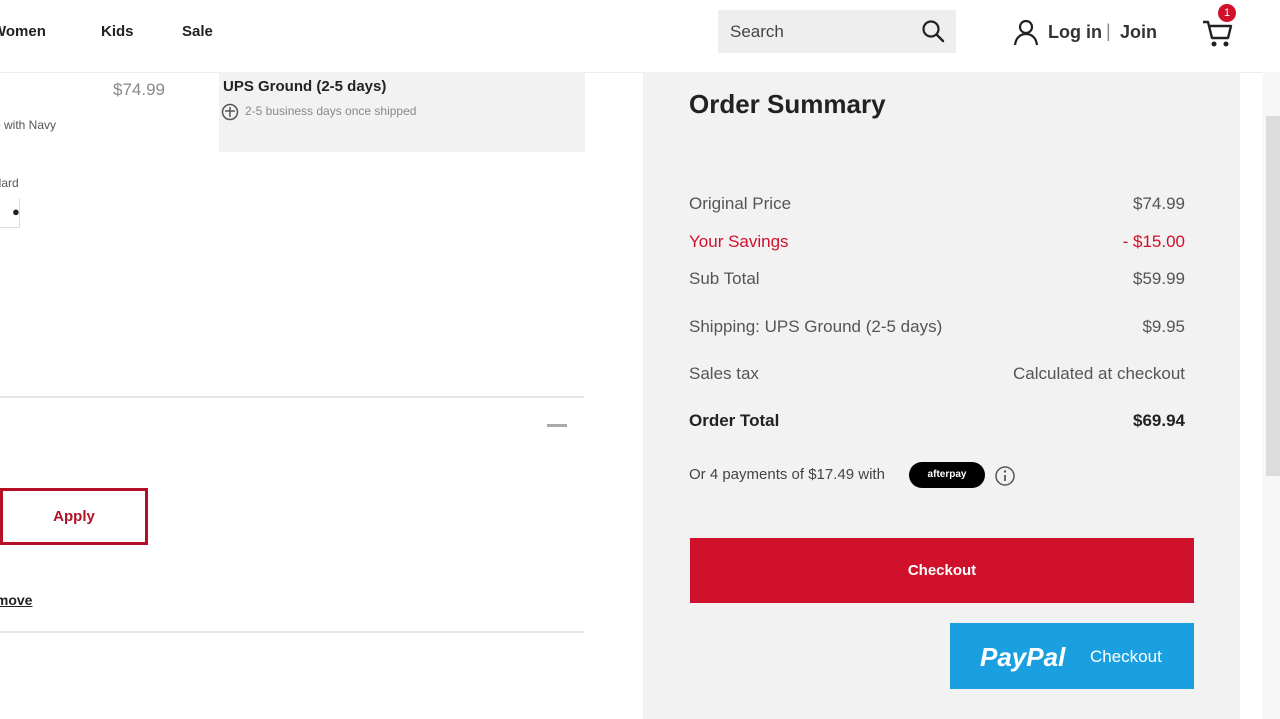 This screenshot has width=1280, height=719. Describe the element at coordinates (1273, 296) in the screenshot. I see `scrollbar-thumb` at that location.